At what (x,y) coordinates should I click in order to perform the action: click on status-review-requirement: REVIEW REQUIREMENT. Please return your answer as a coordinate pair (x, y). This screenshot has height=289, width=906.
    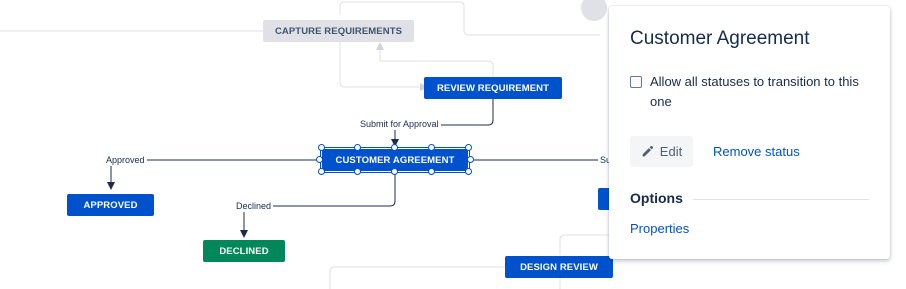
    Looking at the image, I should click on (493, 88).